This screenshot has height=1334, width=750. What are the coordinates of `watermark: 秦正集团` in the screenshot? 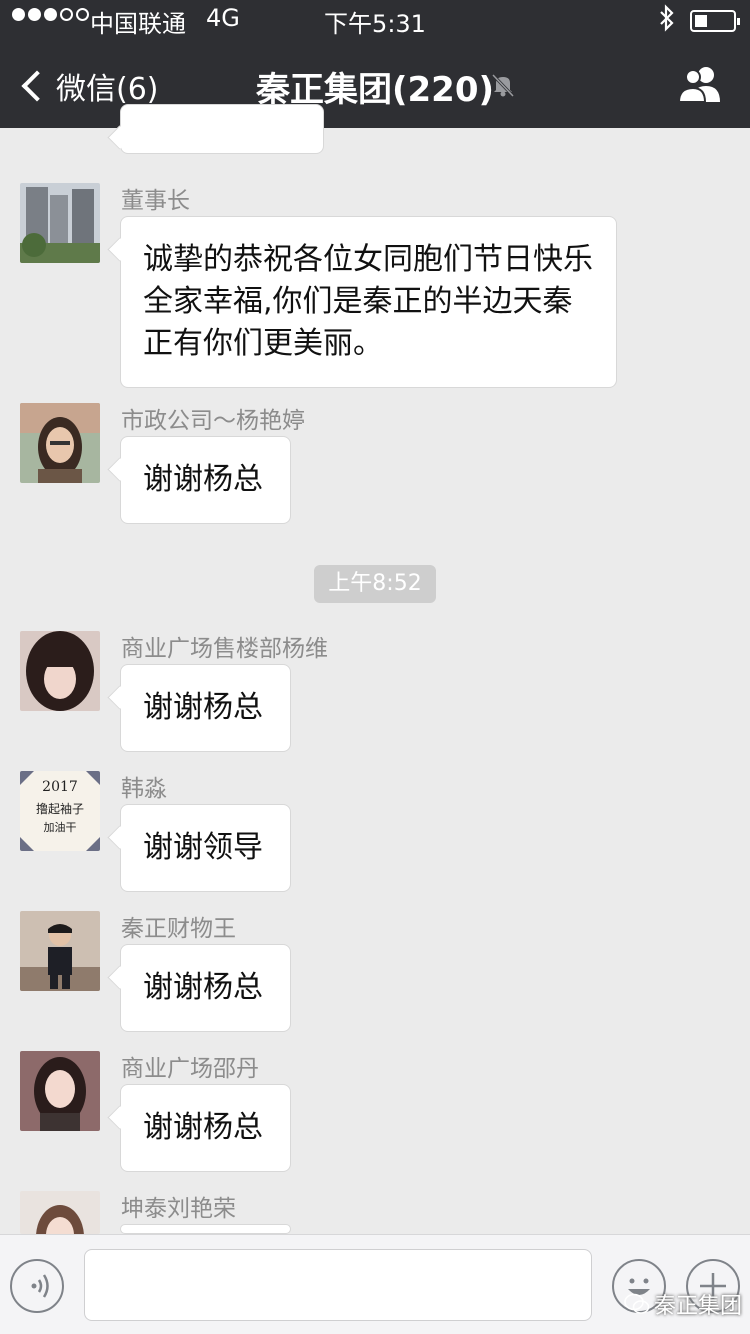 It's located at (683, 1304).